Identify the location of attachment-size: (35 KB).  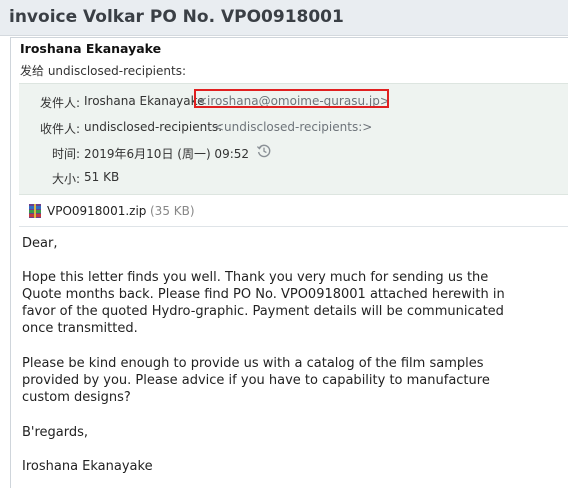
(172, 211).